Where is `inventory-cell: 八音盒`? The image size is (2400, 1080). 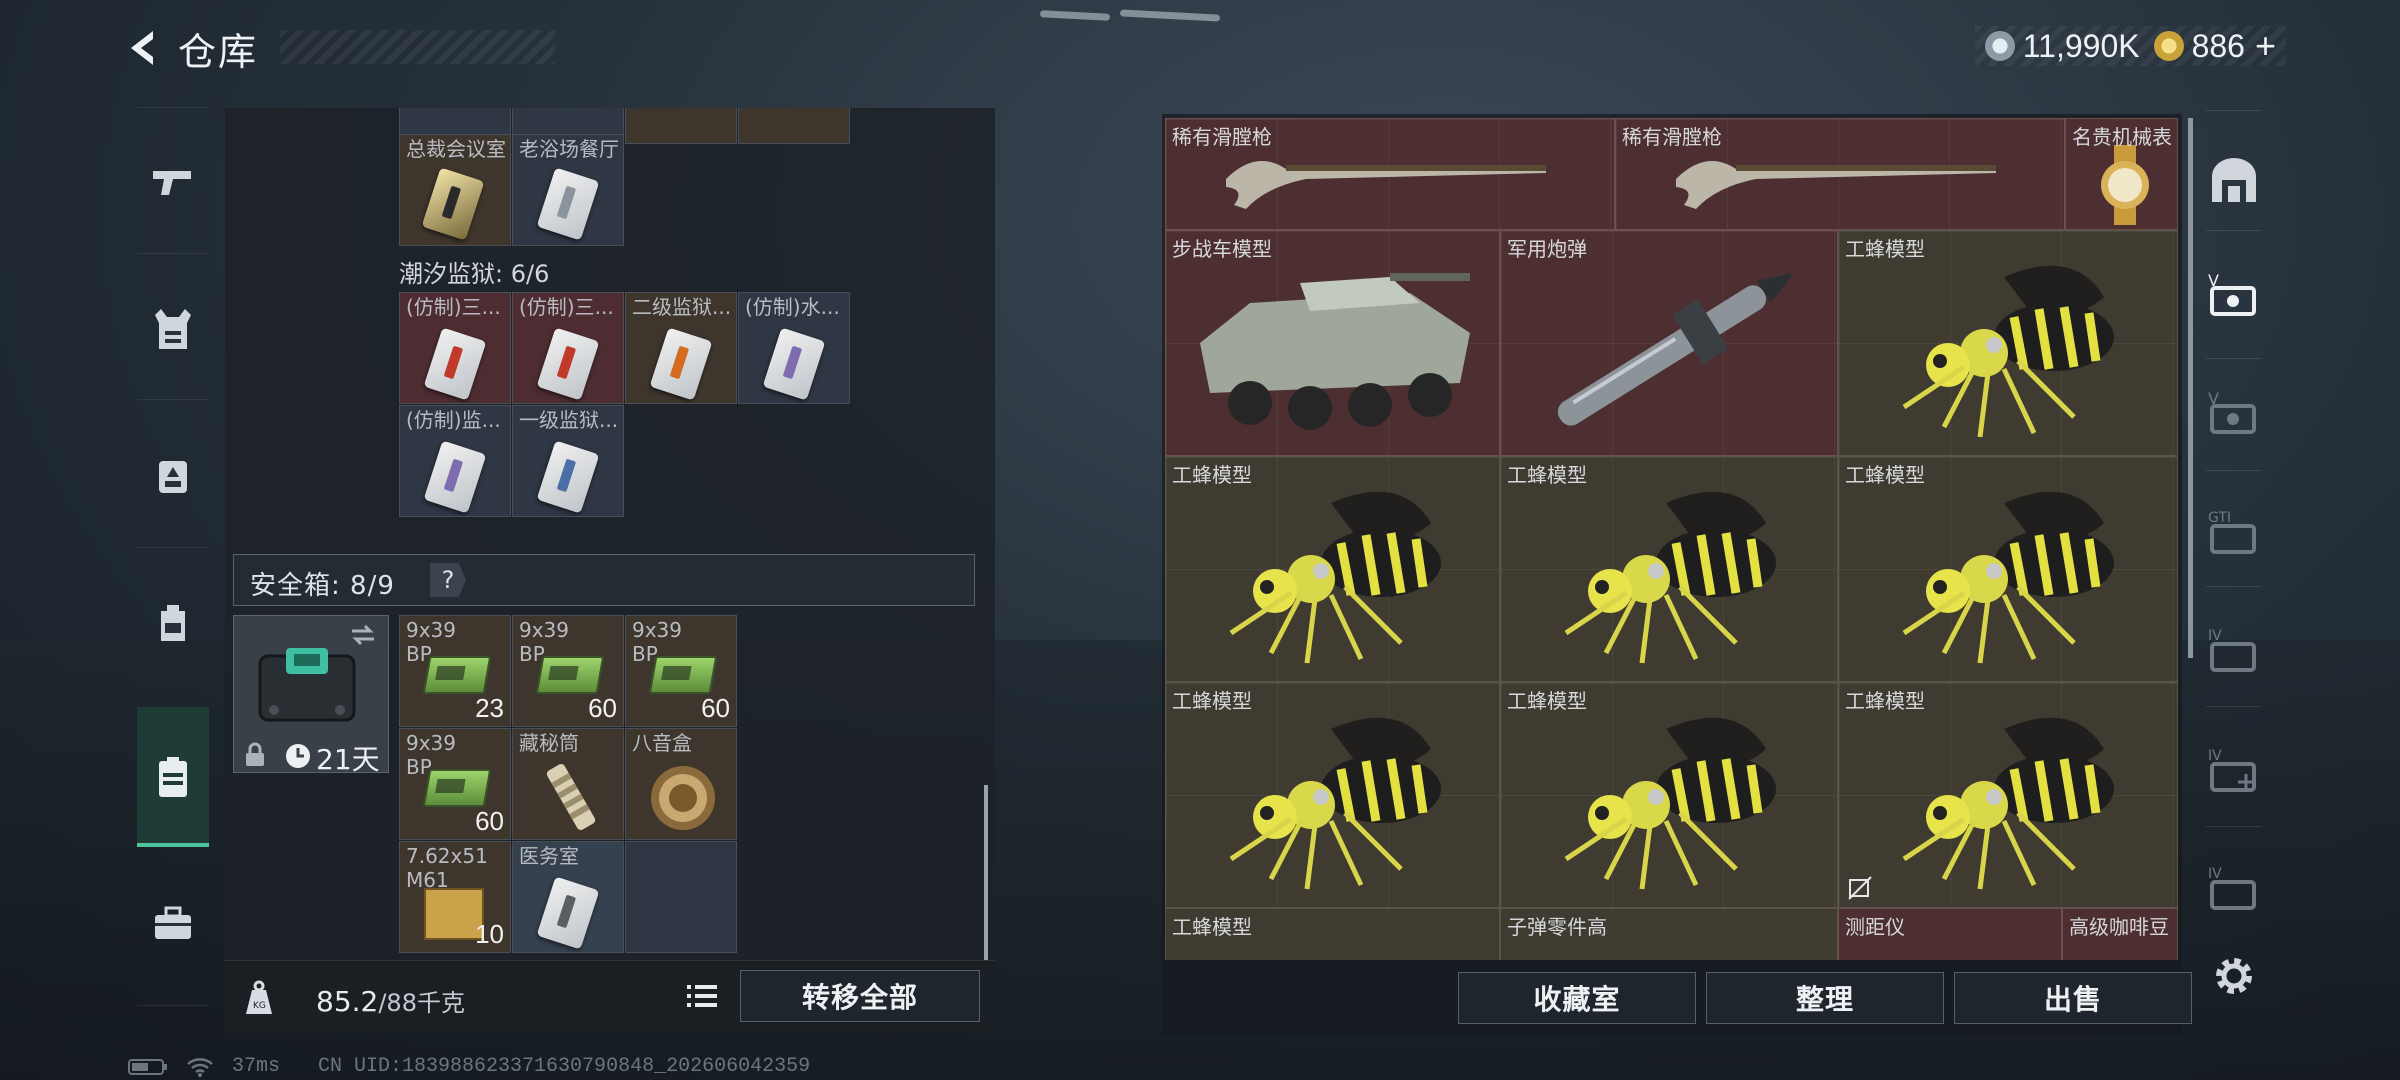
inventory-cell: 八音盒 is located at coordinates (681, 784).